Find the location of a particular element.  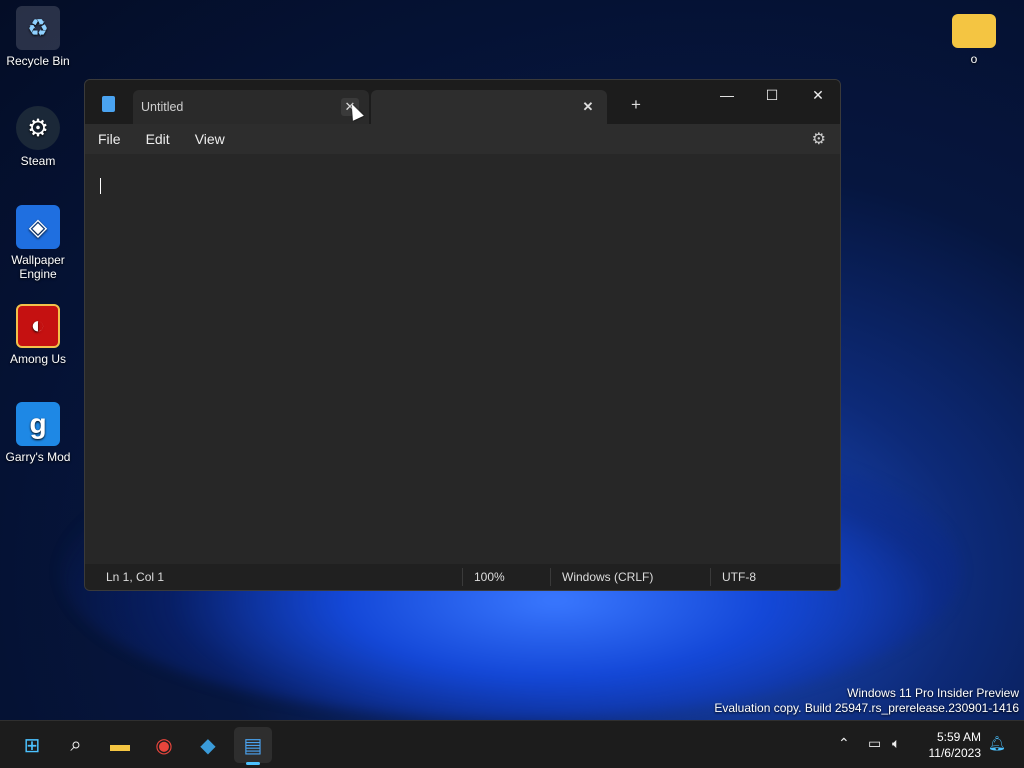

desktop-icon-among-us: ◐ Among Us is located at coordinates (38, 335).